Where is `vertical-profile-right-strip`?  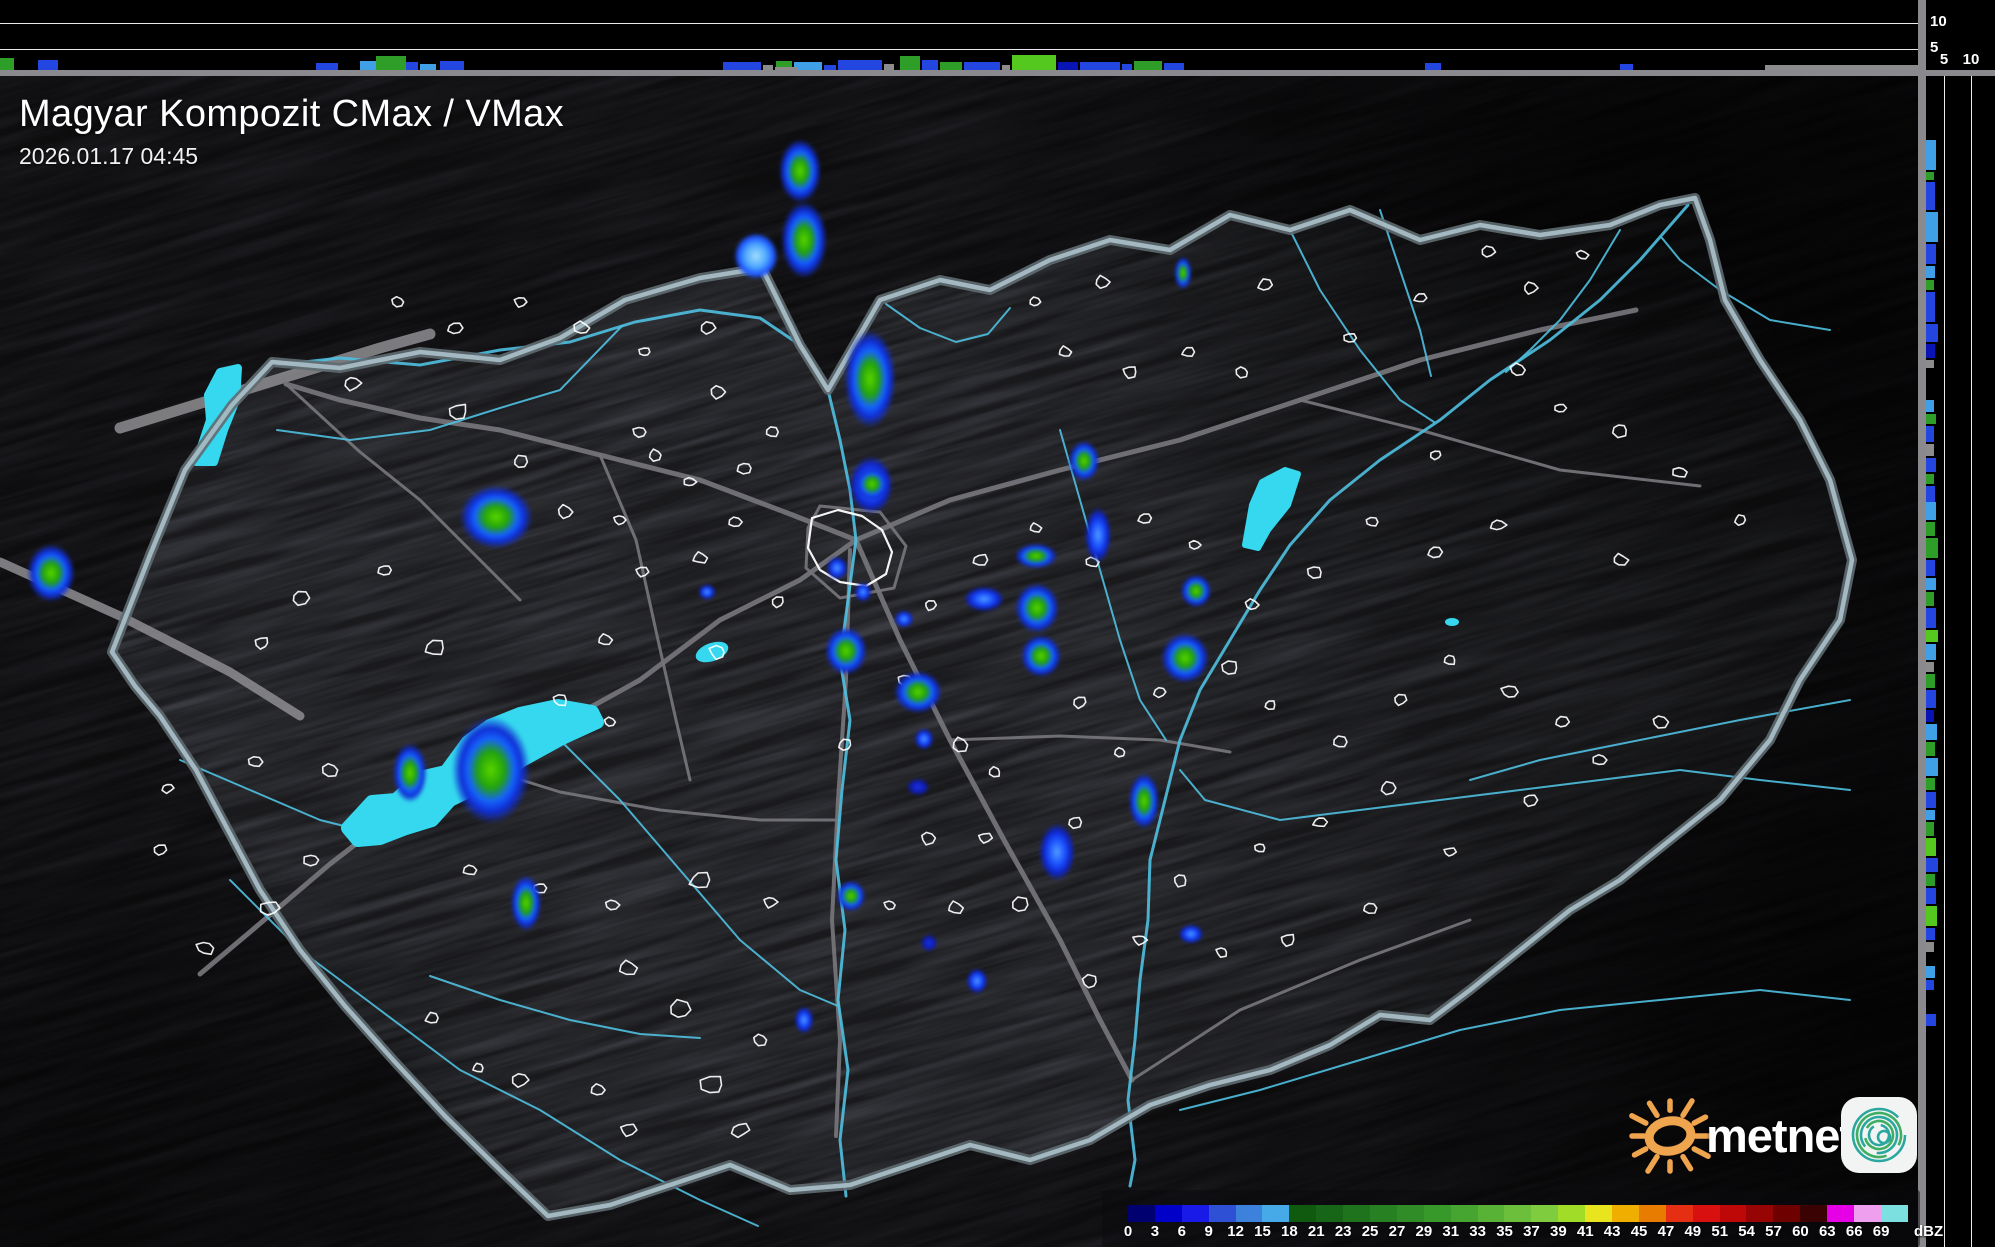
vertical-profile-right-strip is located at coordinates (1960, 623).